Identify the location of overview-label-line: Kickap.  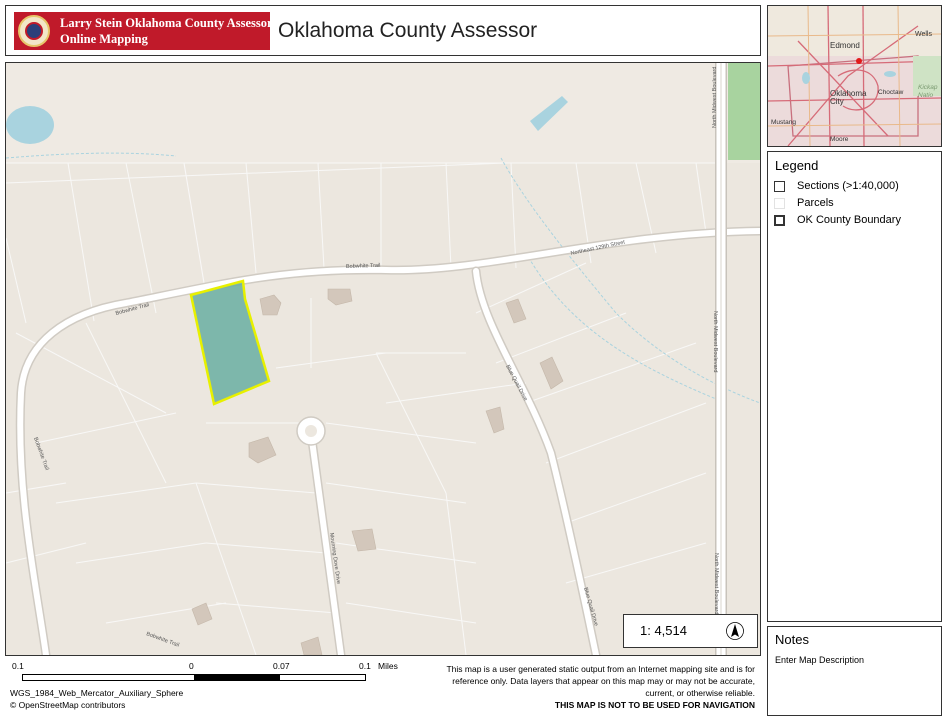
(928, 87).